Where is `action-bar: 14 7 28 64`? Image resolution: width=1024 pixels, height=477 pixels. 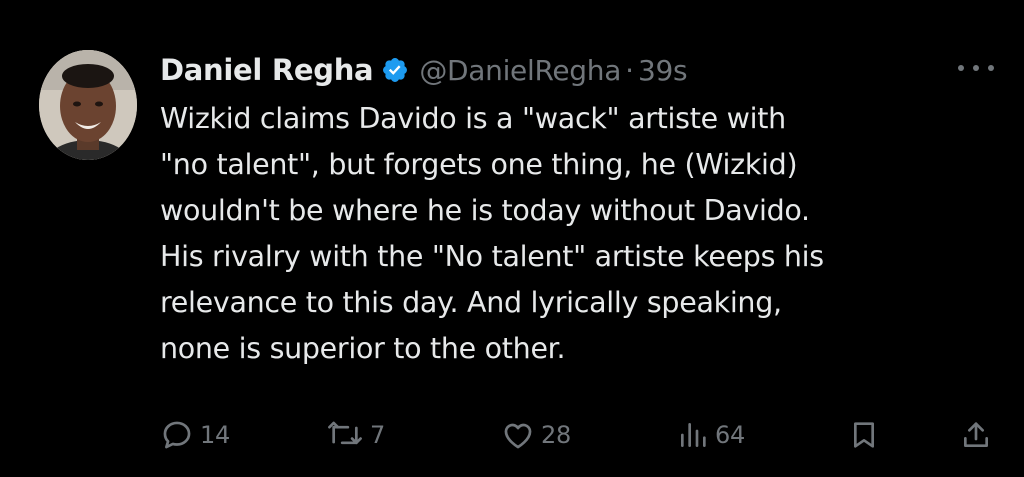 action-bar: 14 7 28 64 is located at coordinates (512, 433).